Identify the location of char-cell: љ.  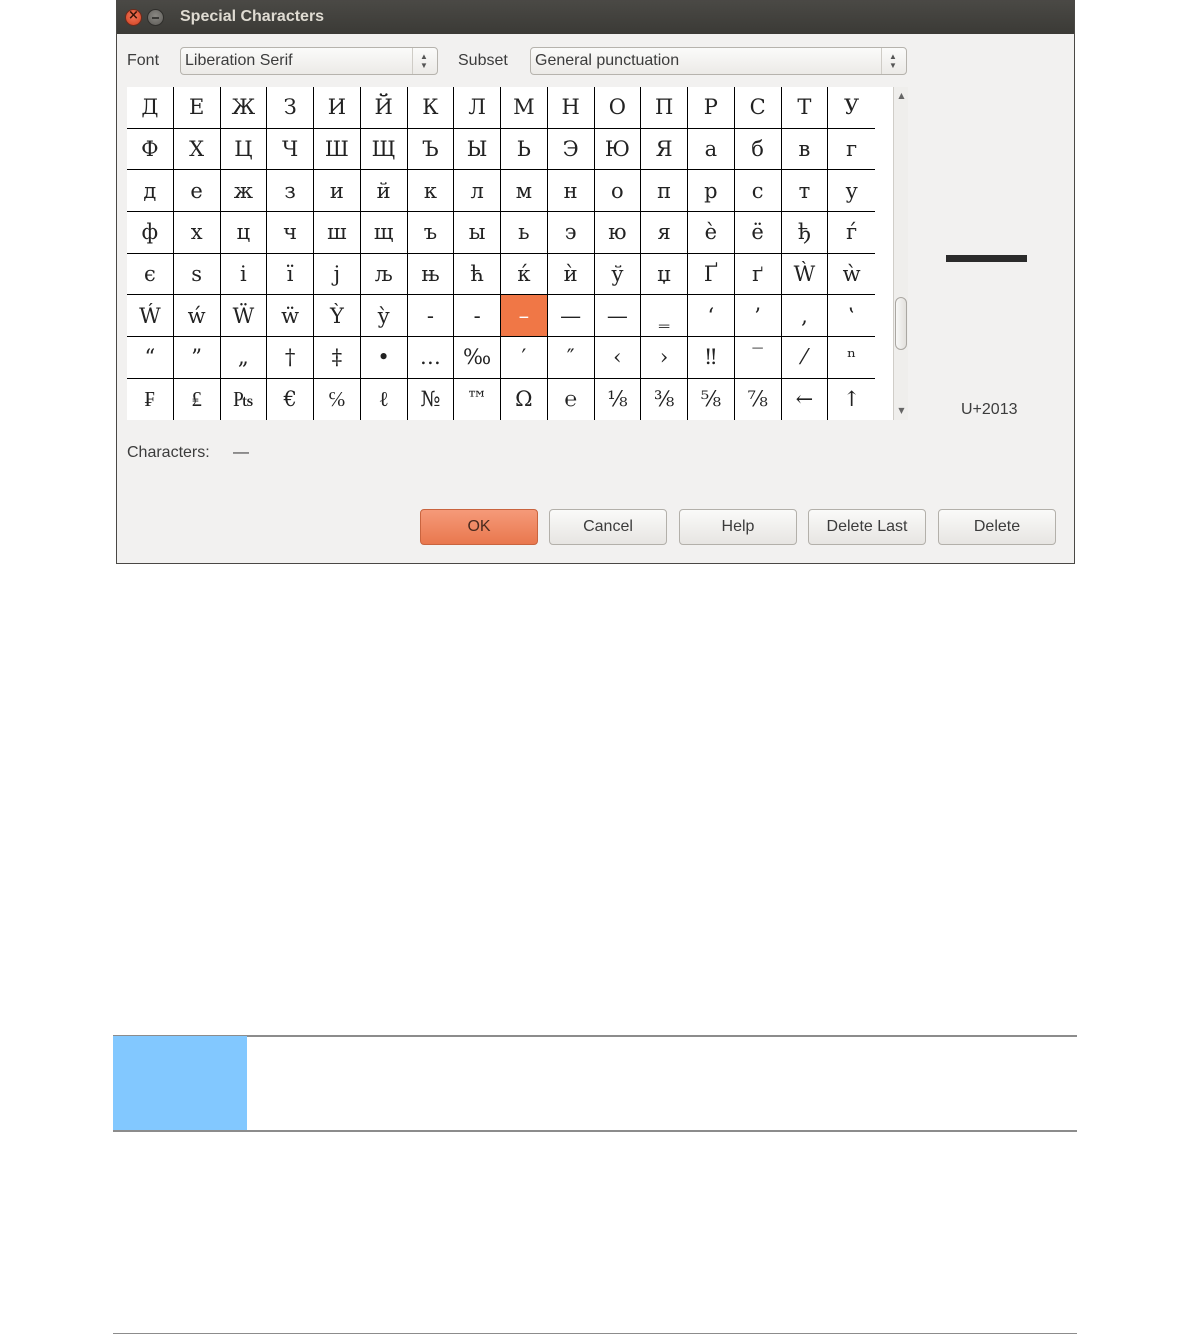
(384, 274).